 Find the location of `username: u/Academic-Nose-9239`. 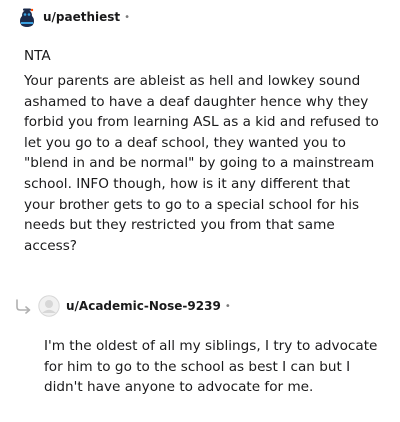

username: u/Academic-Nose-9239 is located at coordinates (143, 306).